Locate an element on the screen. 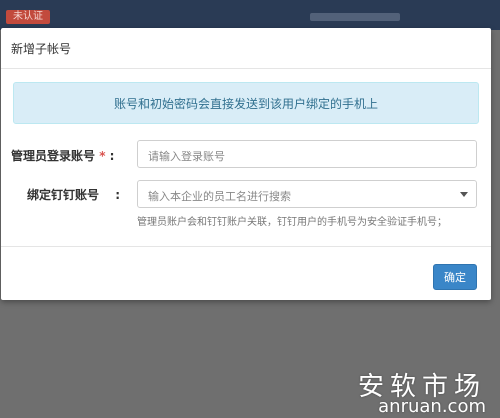 The image size is (500, 418). admin-account-placeholder: 请输入登录账号 is located at coordinates (186, 156).